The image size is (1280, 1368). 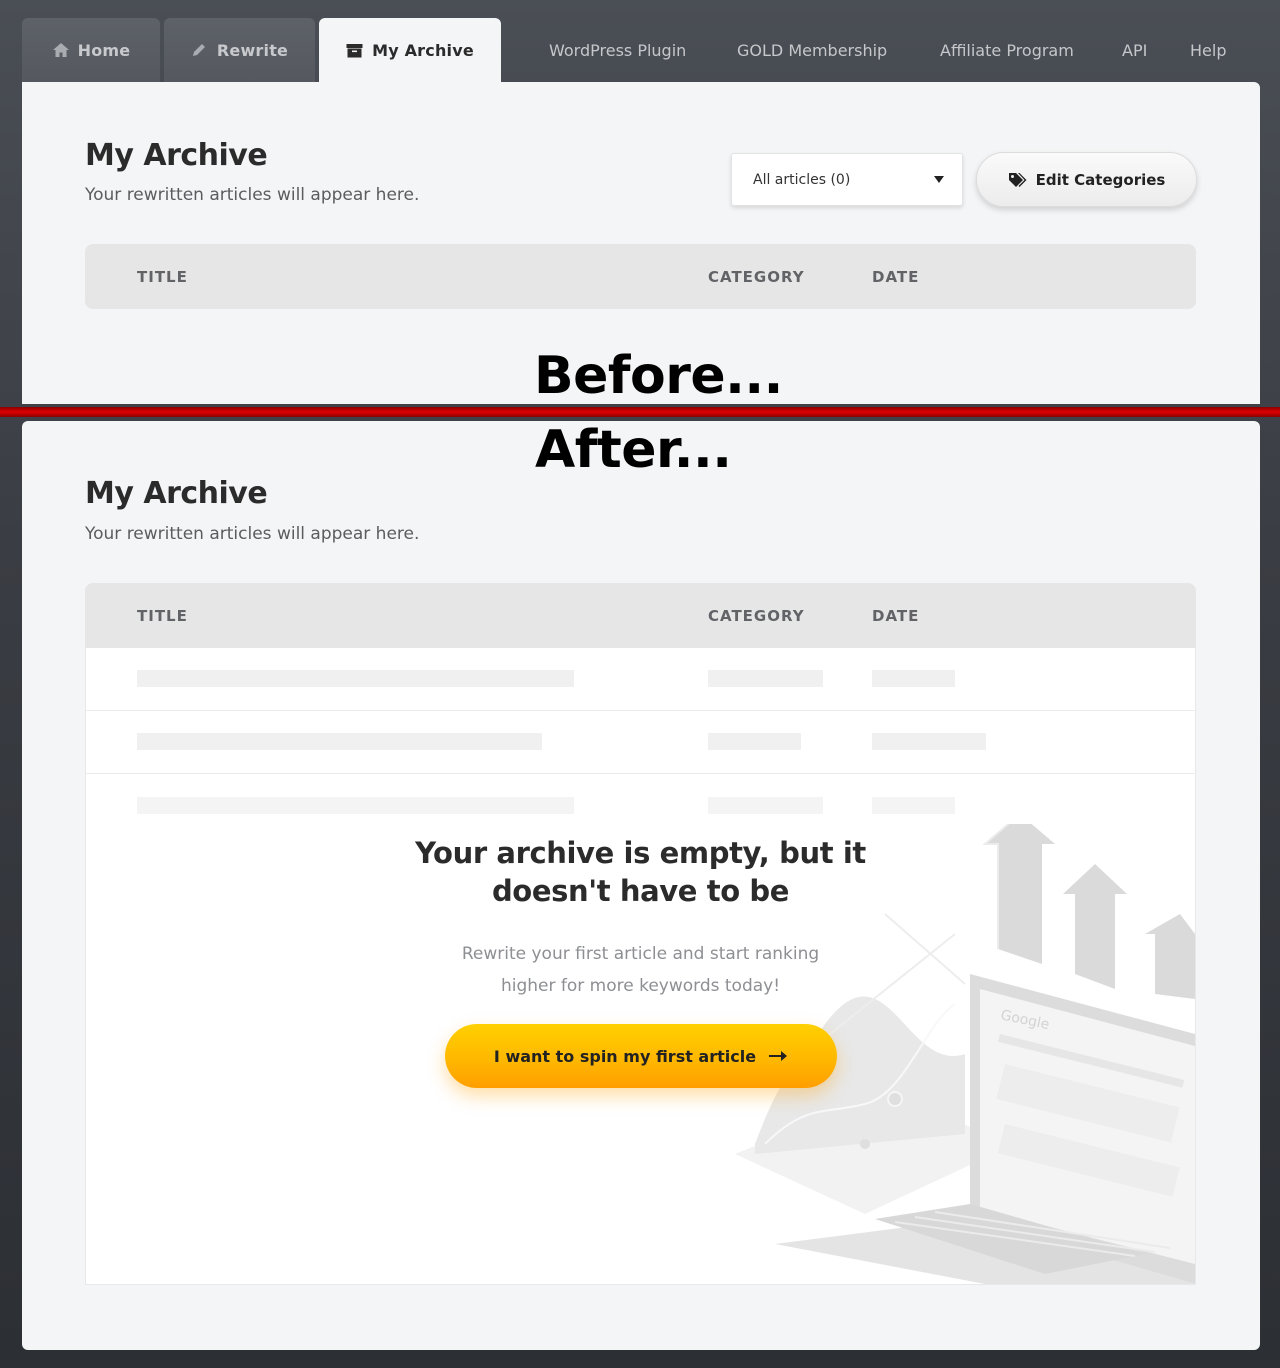 What do you see at coordinates (61, 50) in the screenshot?
I see `home-icon` at bounding box center [61, 50].